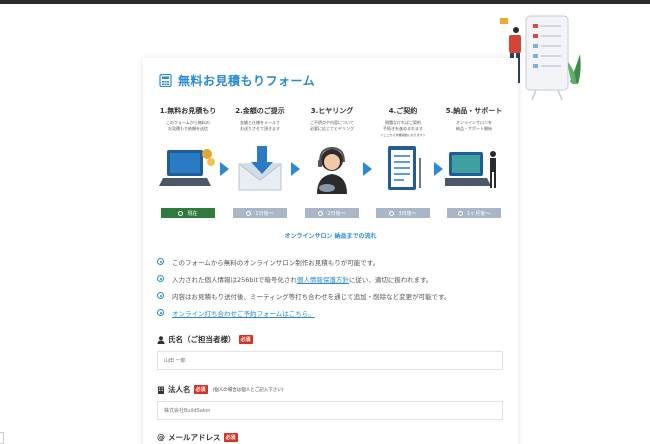  I want to click on mail-envelope-icon, so click(260, 168).